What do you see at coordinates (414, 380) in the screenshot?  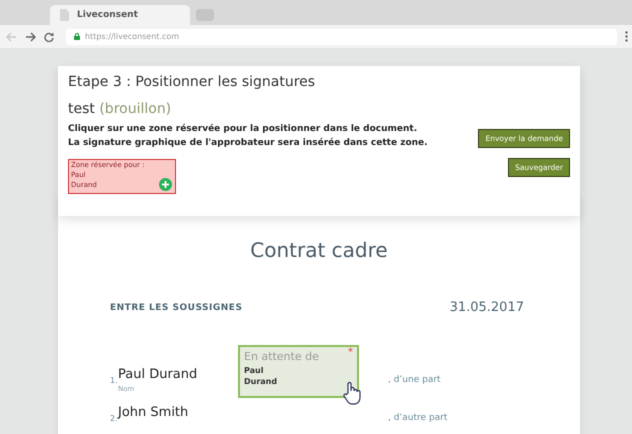 I see `party-role: , d’une part` at bounding box center [414, 380].